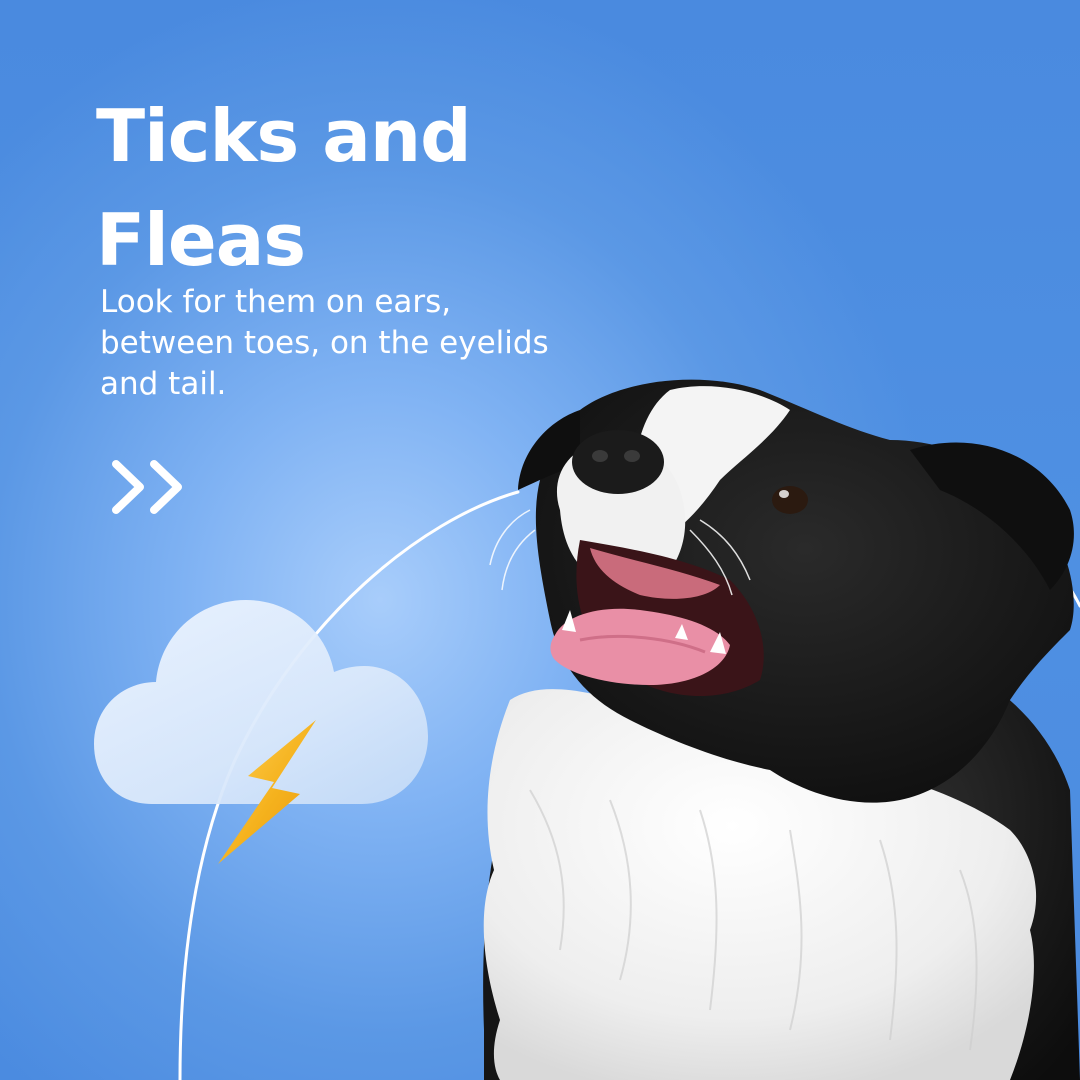 This screenshot has width=1080, height=1080. Describe the element at coordinates (150, 487) in the screenshot. I see `double-chevron-right-icon` at that location.